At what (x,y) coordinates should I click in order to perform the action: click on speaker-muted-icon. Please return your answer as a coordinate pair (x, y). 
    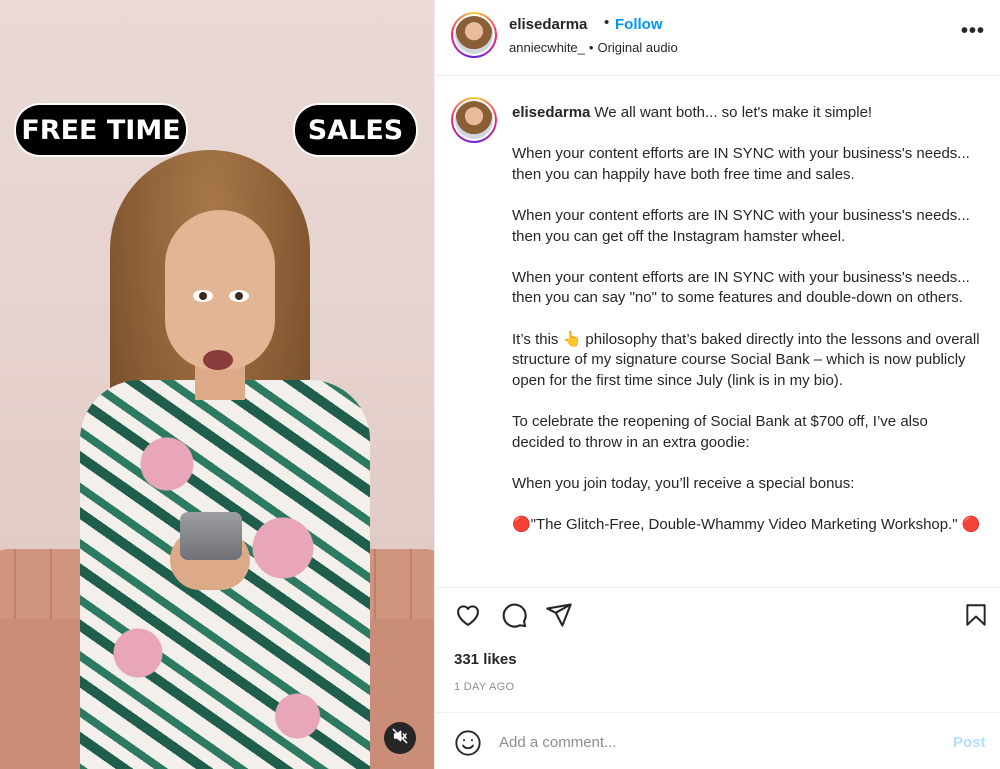
    Looking at the image, I should click on (400, 738).